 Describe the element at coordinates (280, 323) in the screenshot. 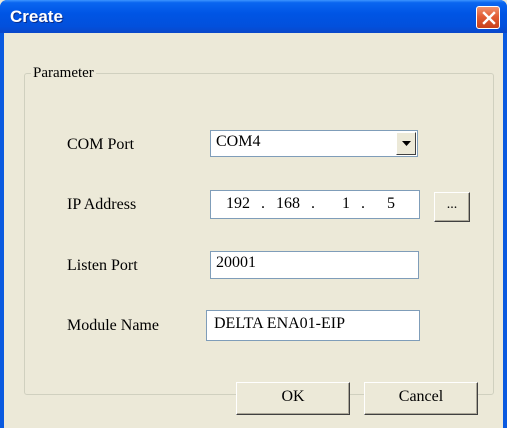

I see `module-name-value: DELTA ENA01-EIP` at that location.